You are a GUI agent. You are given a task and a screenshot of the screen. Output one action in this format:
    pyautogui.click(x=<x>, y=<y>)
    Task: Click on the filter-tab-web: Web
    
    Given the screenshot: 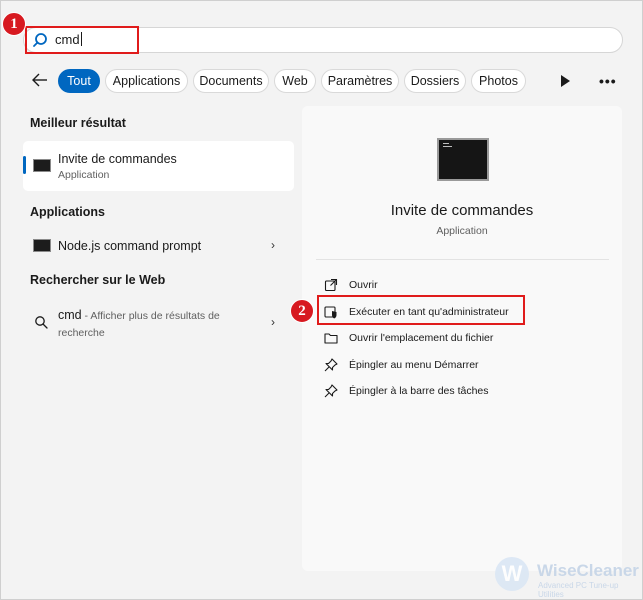 What is the action you would take?
    pyautogui.click(x=295, y=81)
    